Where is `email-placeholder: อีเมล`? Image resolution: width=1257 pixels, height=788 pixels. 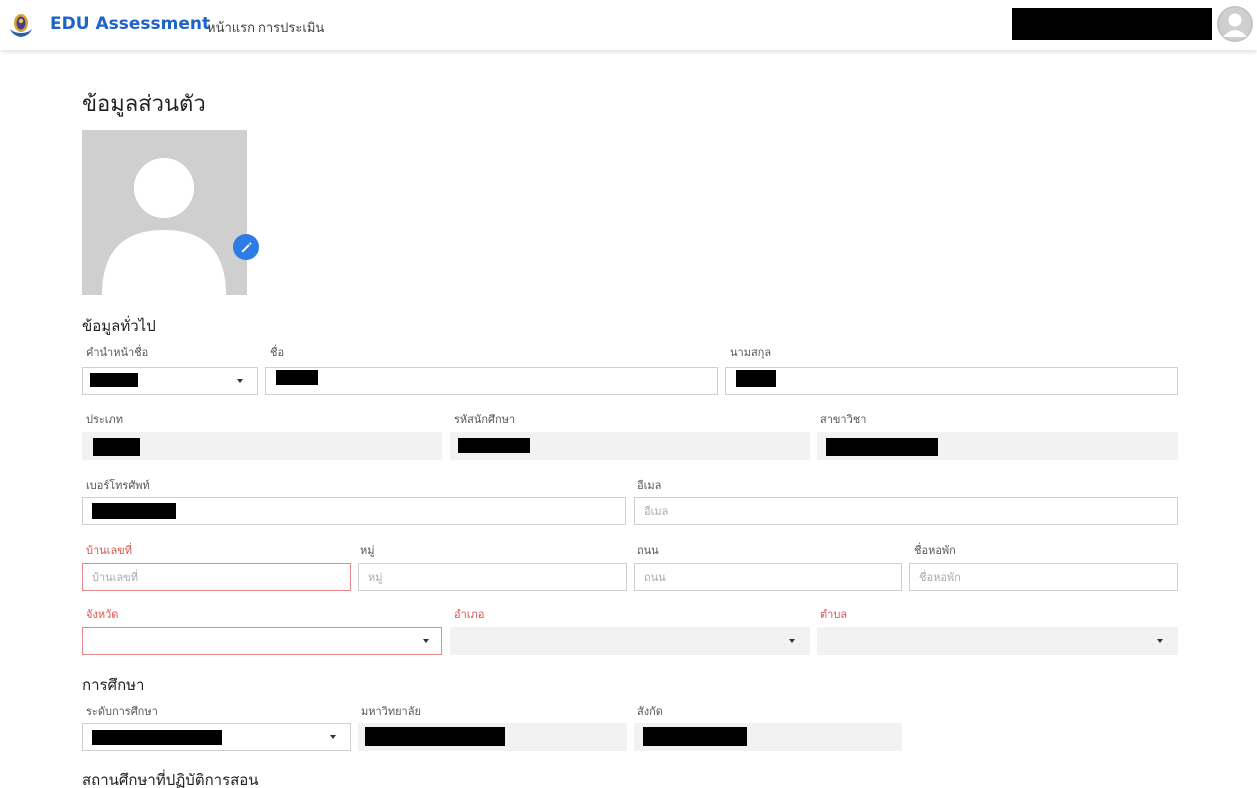 email-placeholder: อีเมล is located at coordinates (656, 511).